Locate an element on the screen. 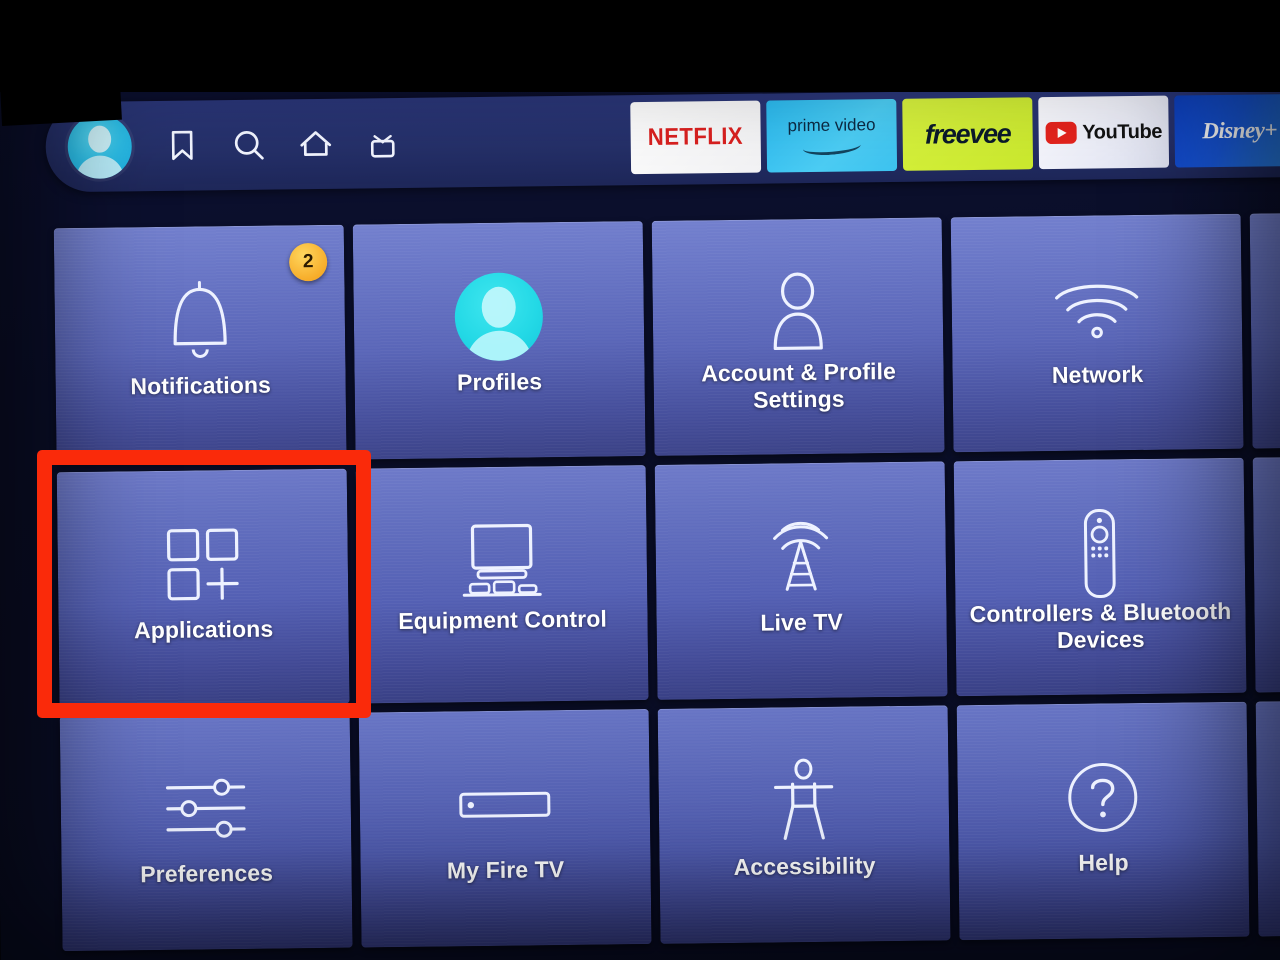 Image resolution: width=1280 pixels, height=960 pixels. app-tile-freevee: freevee is located at coordinates (968, 134).